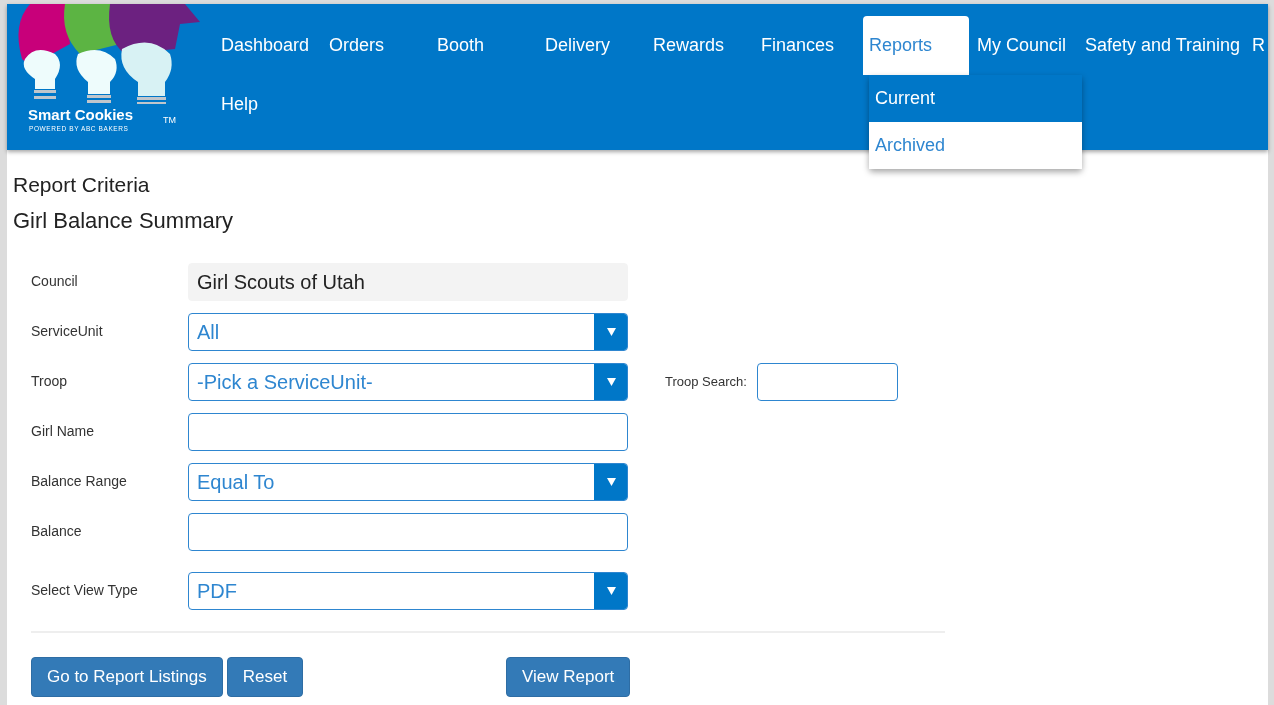 This screenshot has height=705, width=1274. I want to click on logo-text: Smart Cookies, so click(81, 114).